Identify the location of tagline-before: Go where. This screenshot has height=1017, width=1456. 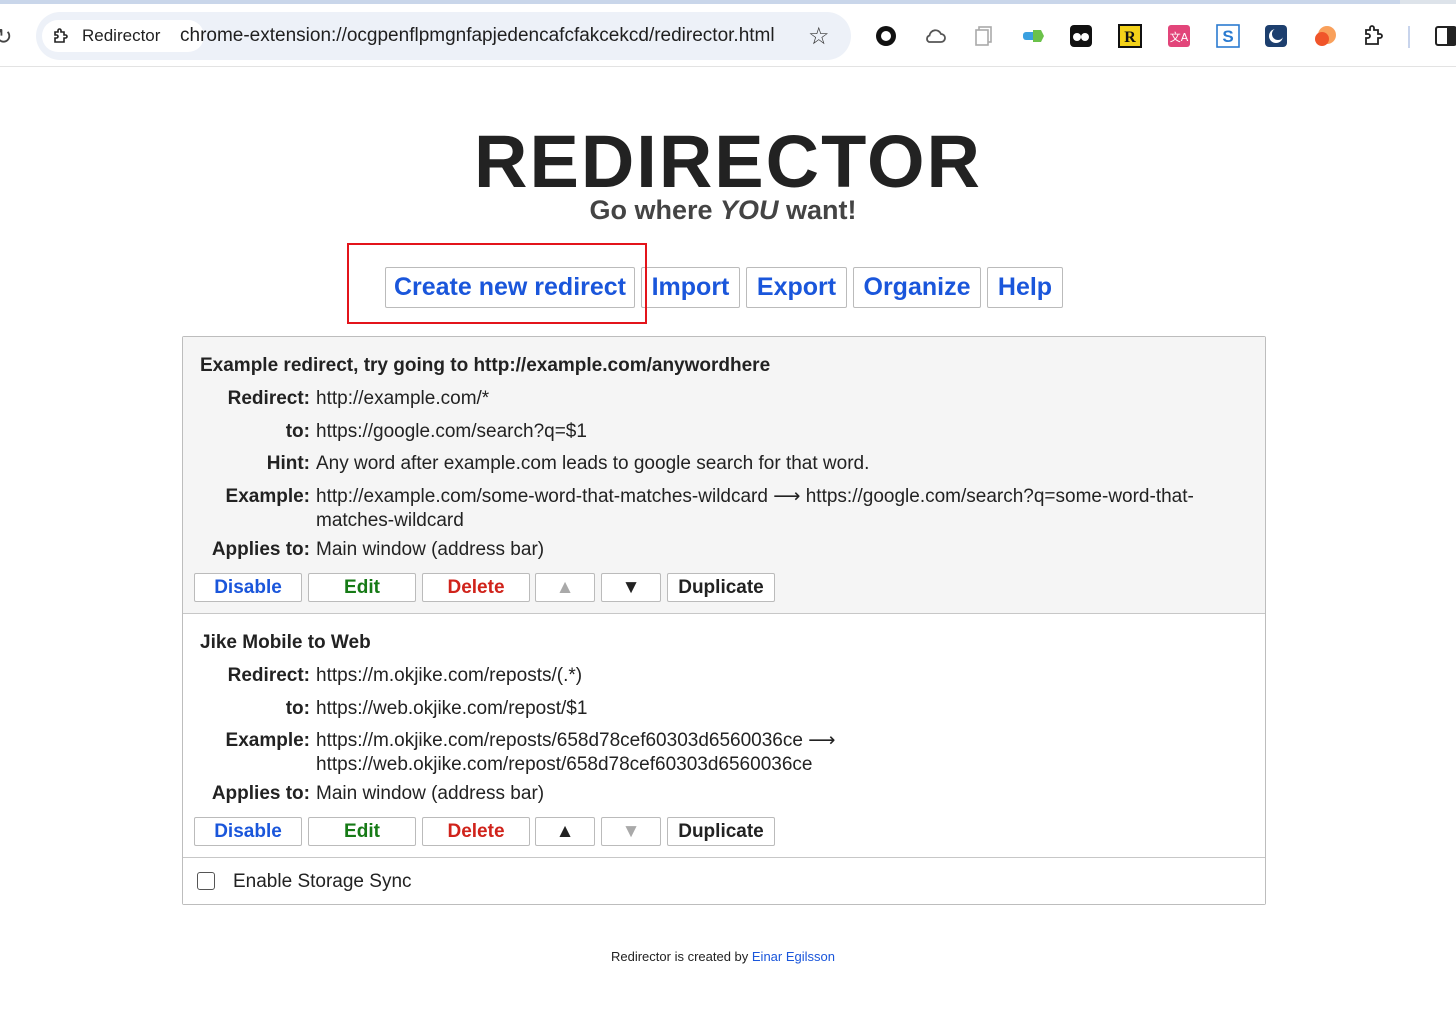
(654, 210).